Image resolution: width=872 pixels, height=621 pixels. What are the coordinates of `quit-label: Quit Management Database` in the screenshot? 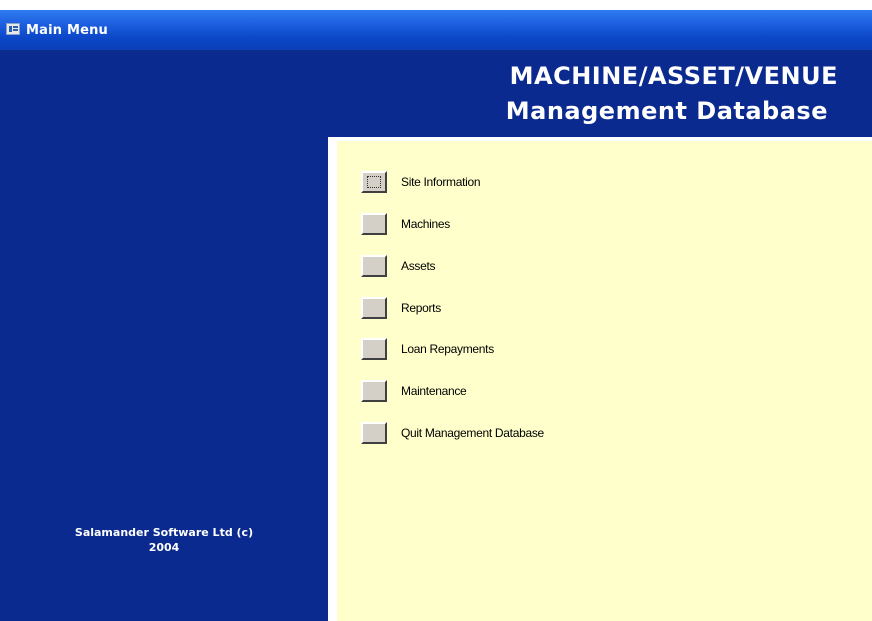 It's located at (472, 433).